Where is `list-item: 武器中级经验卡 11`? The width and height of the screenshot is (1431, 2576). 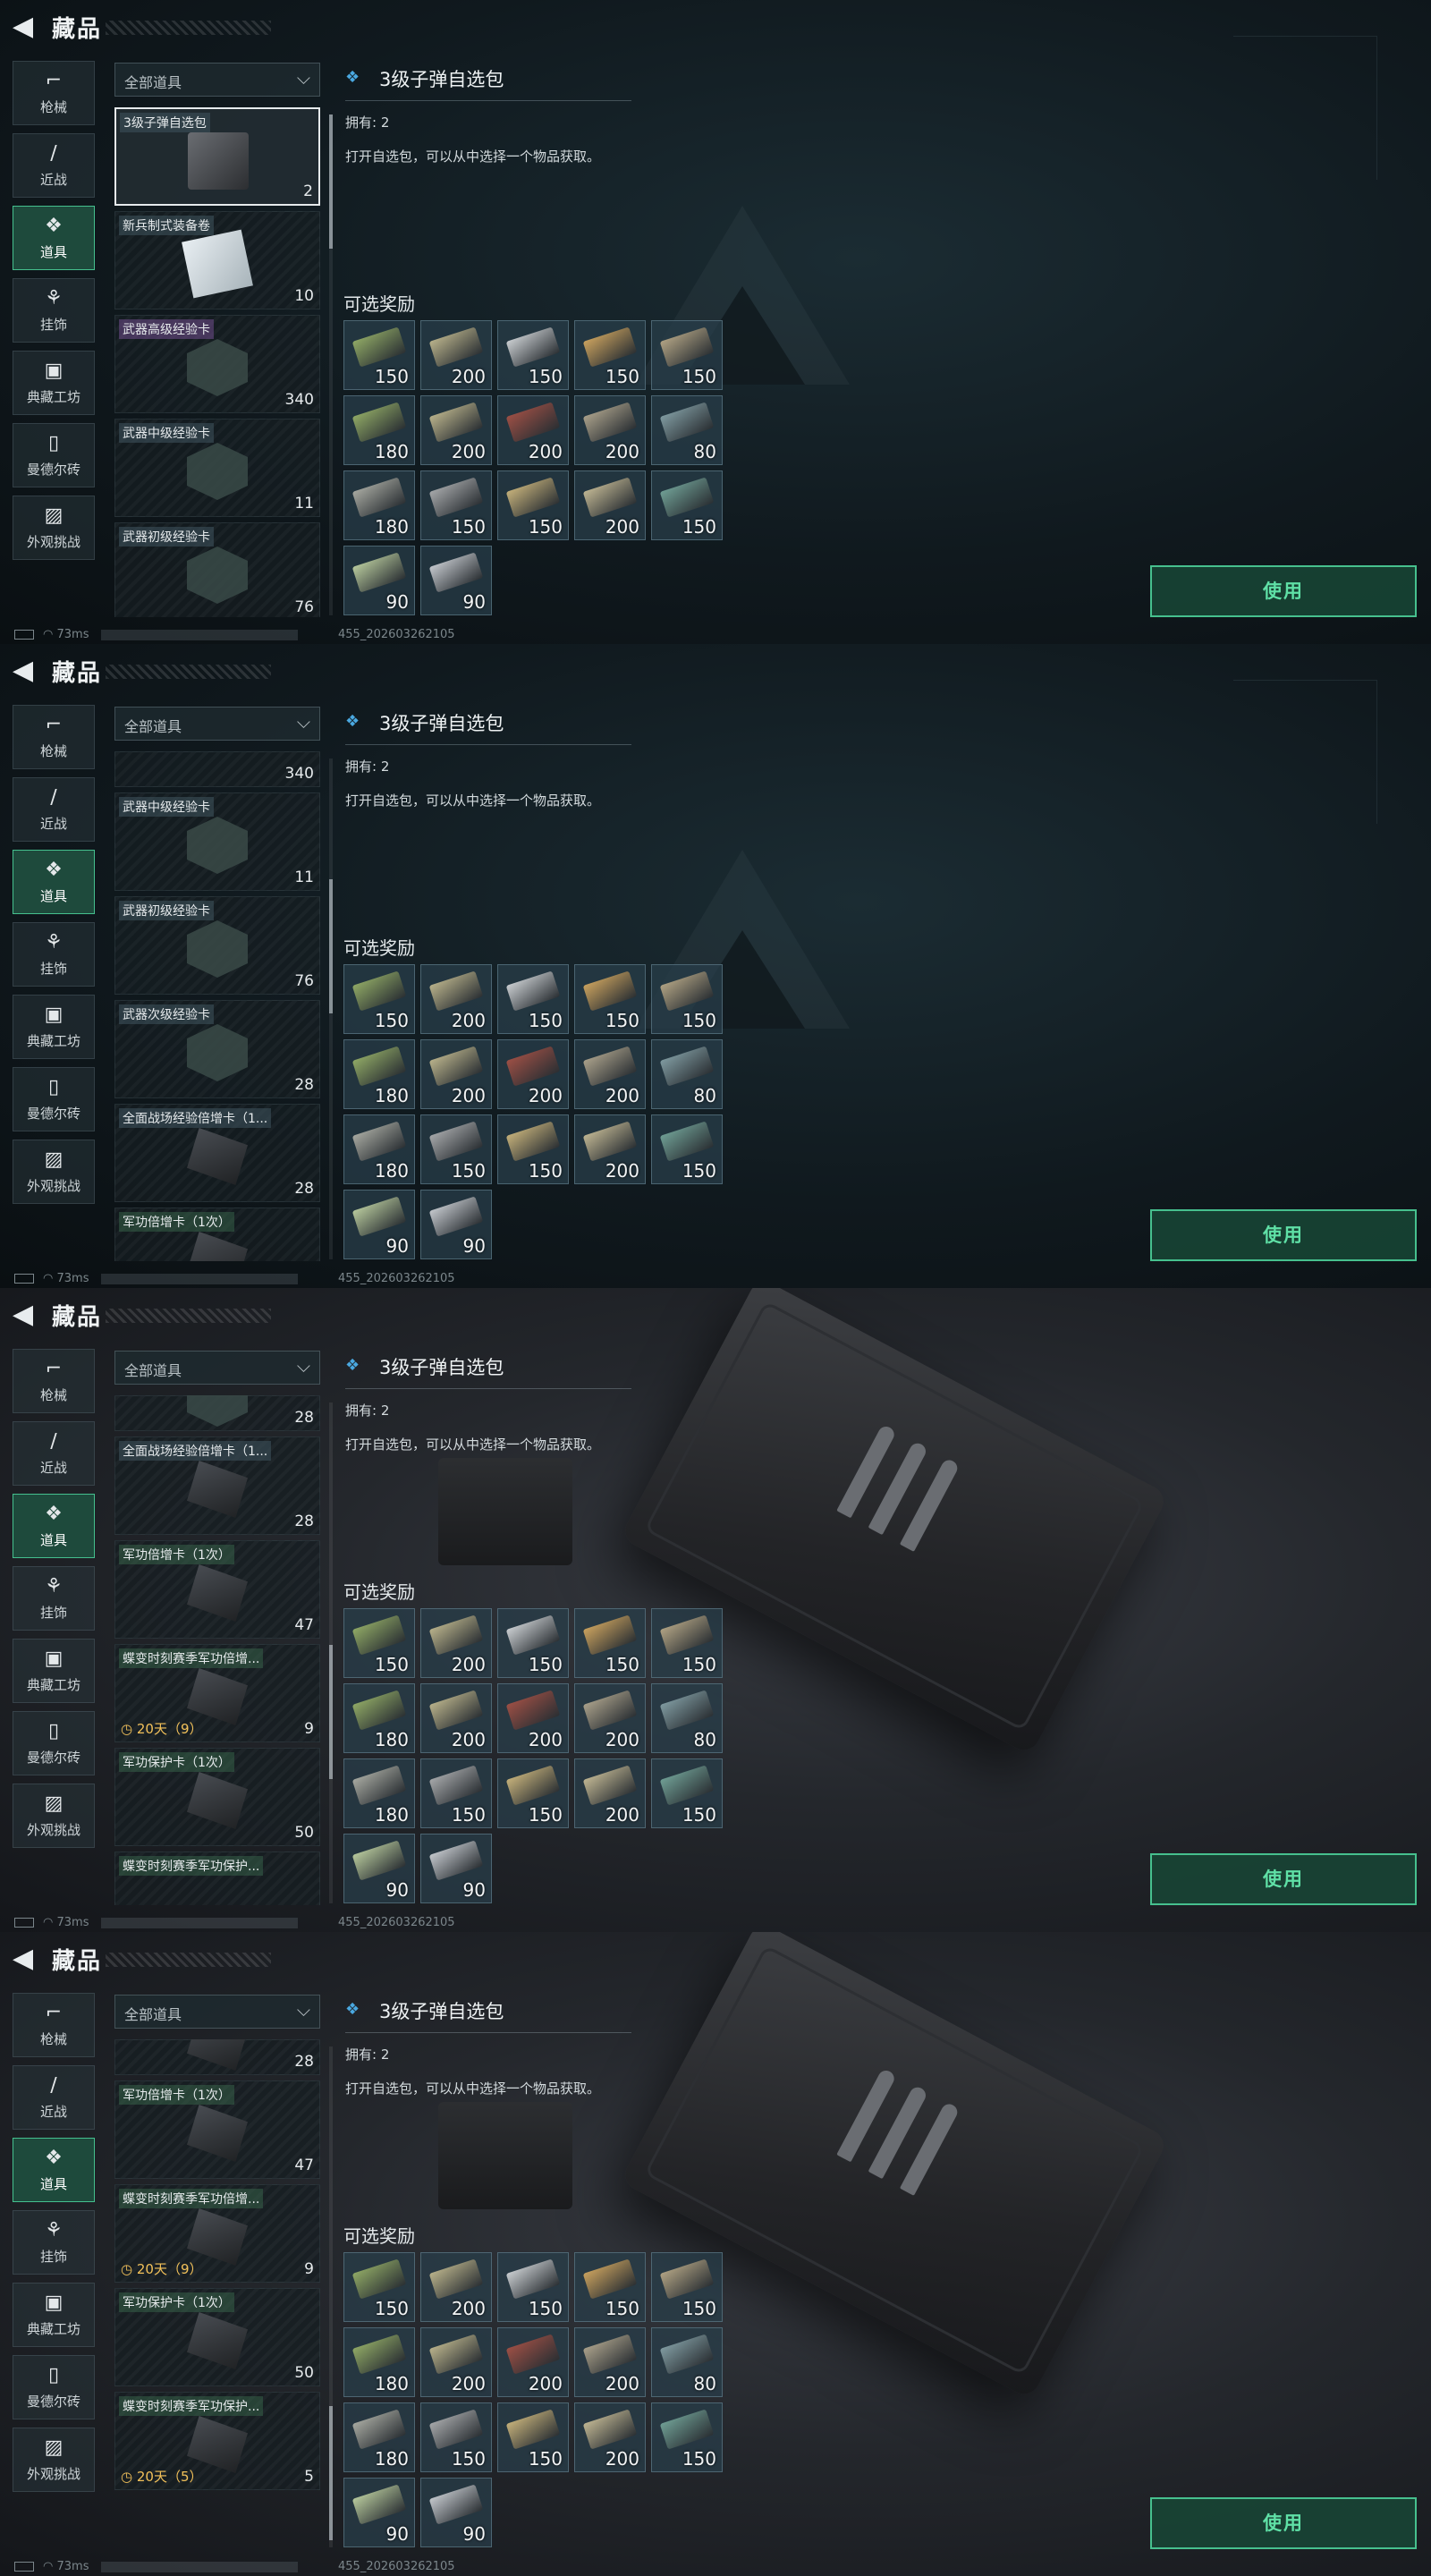 list-item: 武器中级经验卡 11 is located at coordinates (217, 841).